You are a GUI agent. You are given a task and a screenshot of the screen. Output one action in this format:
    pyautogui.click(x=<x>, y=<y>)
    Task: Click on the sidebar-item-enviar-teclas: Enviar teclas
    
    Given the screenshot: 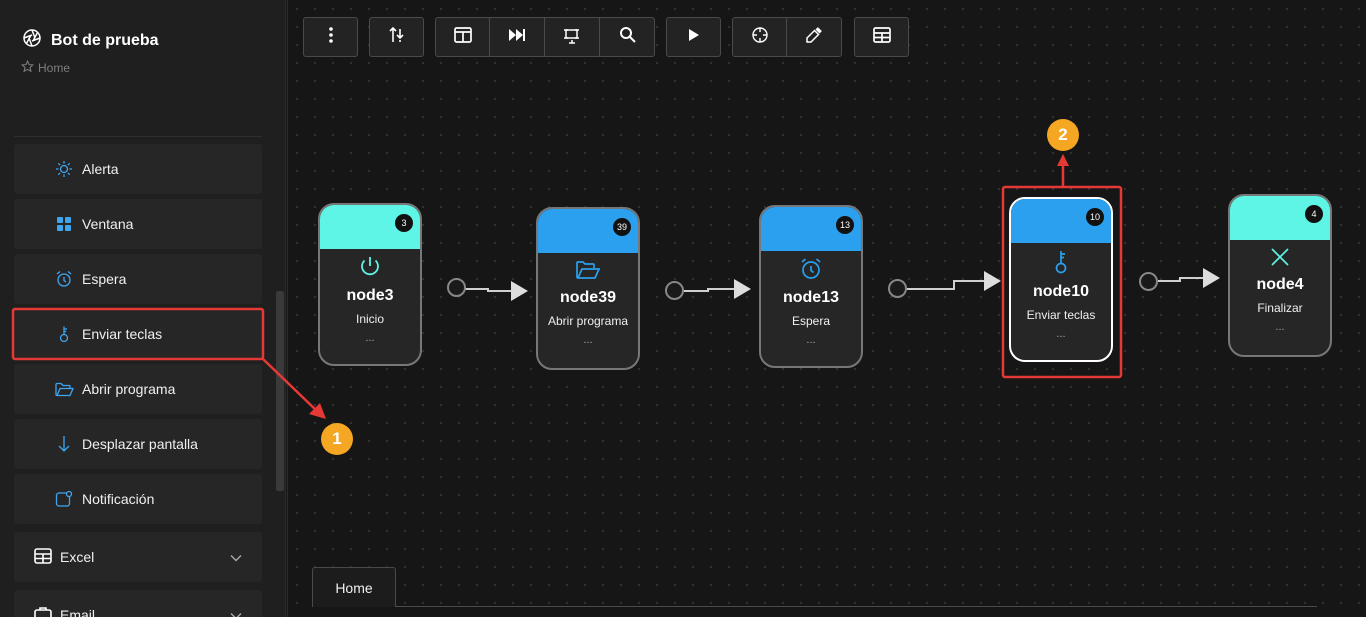 What is the action you would take?
    pyautogui.click(x=138, y=334)
    